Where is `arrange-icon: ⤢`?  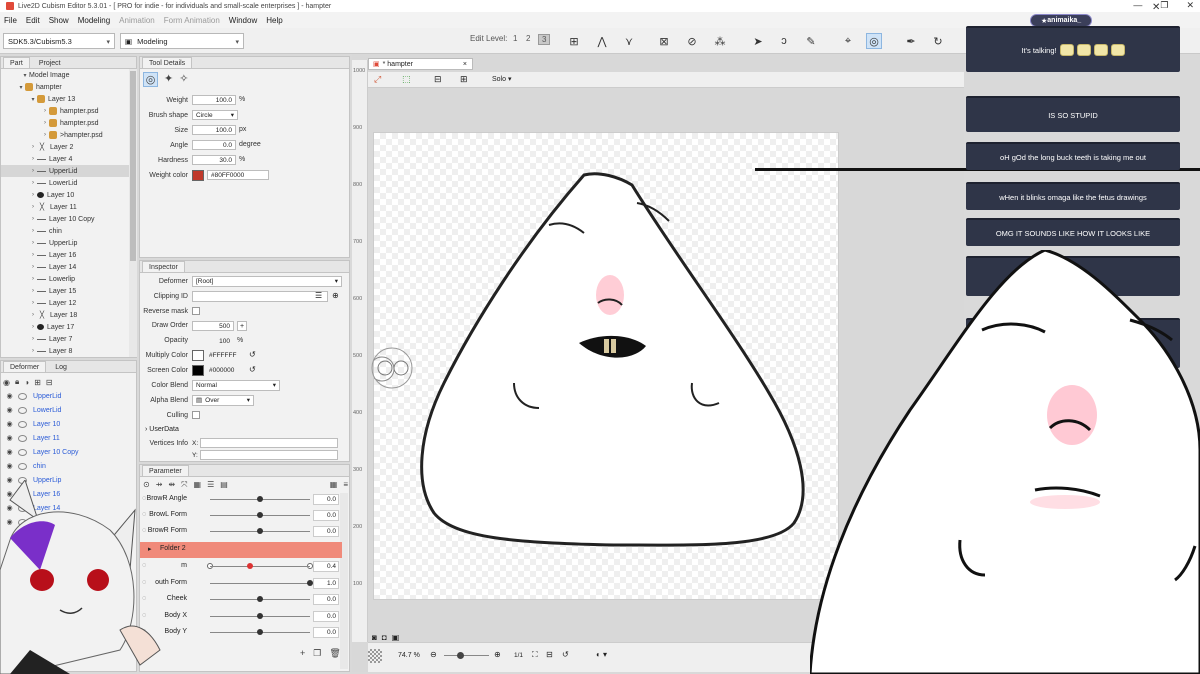 arrange-icon: ⤢ is located at coordinates (377, 79).